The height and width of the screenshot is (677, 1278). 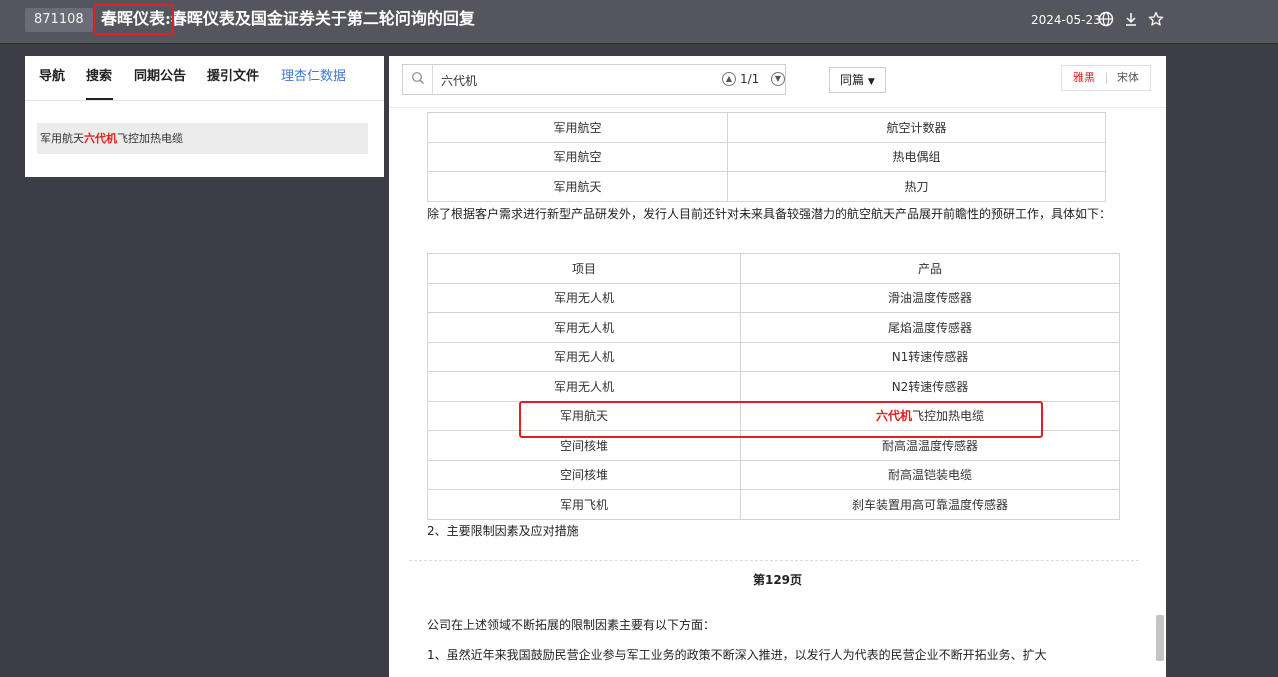 I want to click on search-box: ▲ 1/1 ▼, so click(x=594, y=79).